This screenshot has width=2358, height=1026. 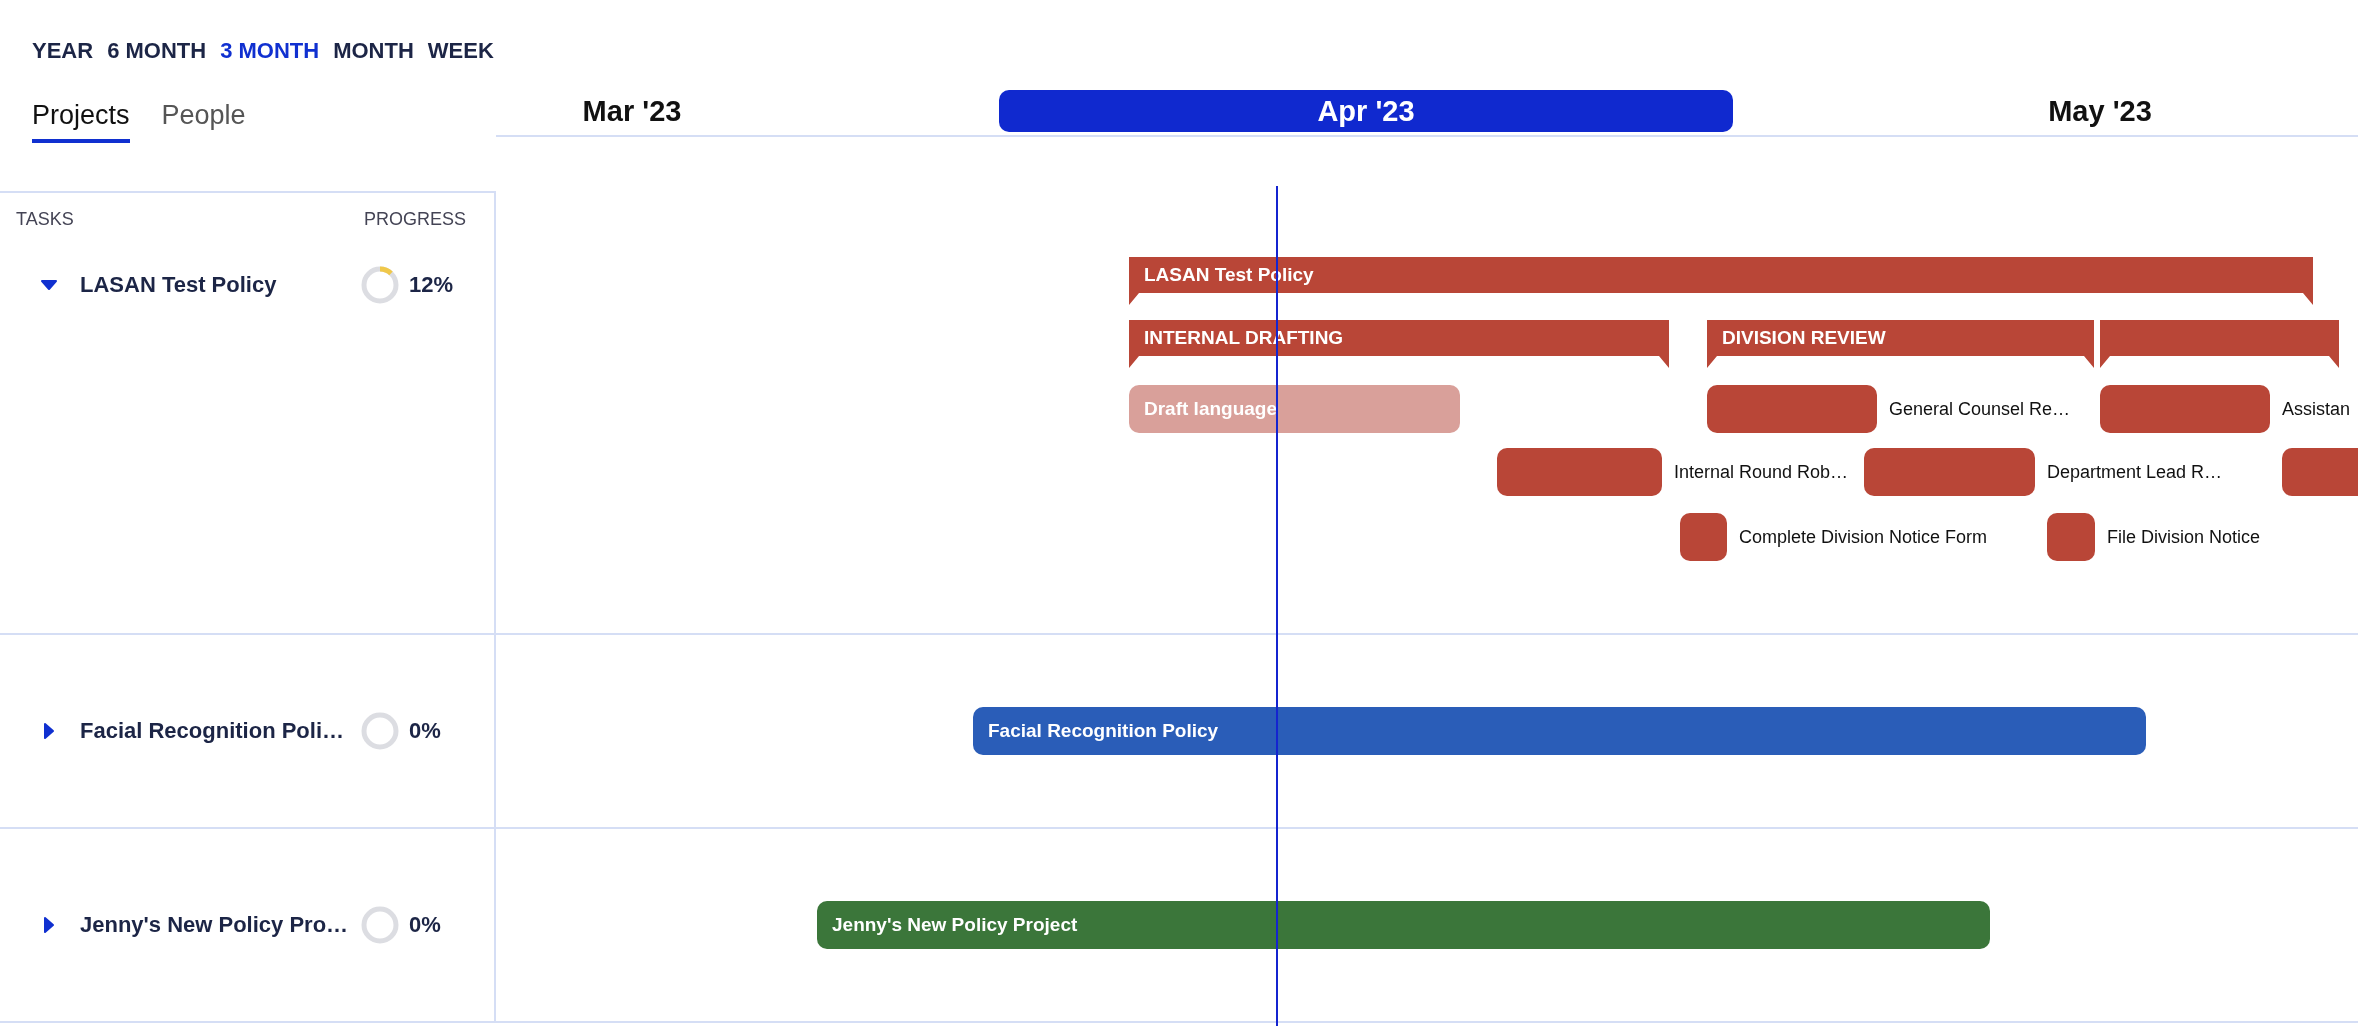 What do you see at coordinates (63, 51) in the screenshot?
I see `timescale-option: YEAR` at bounding box center [63, 51].